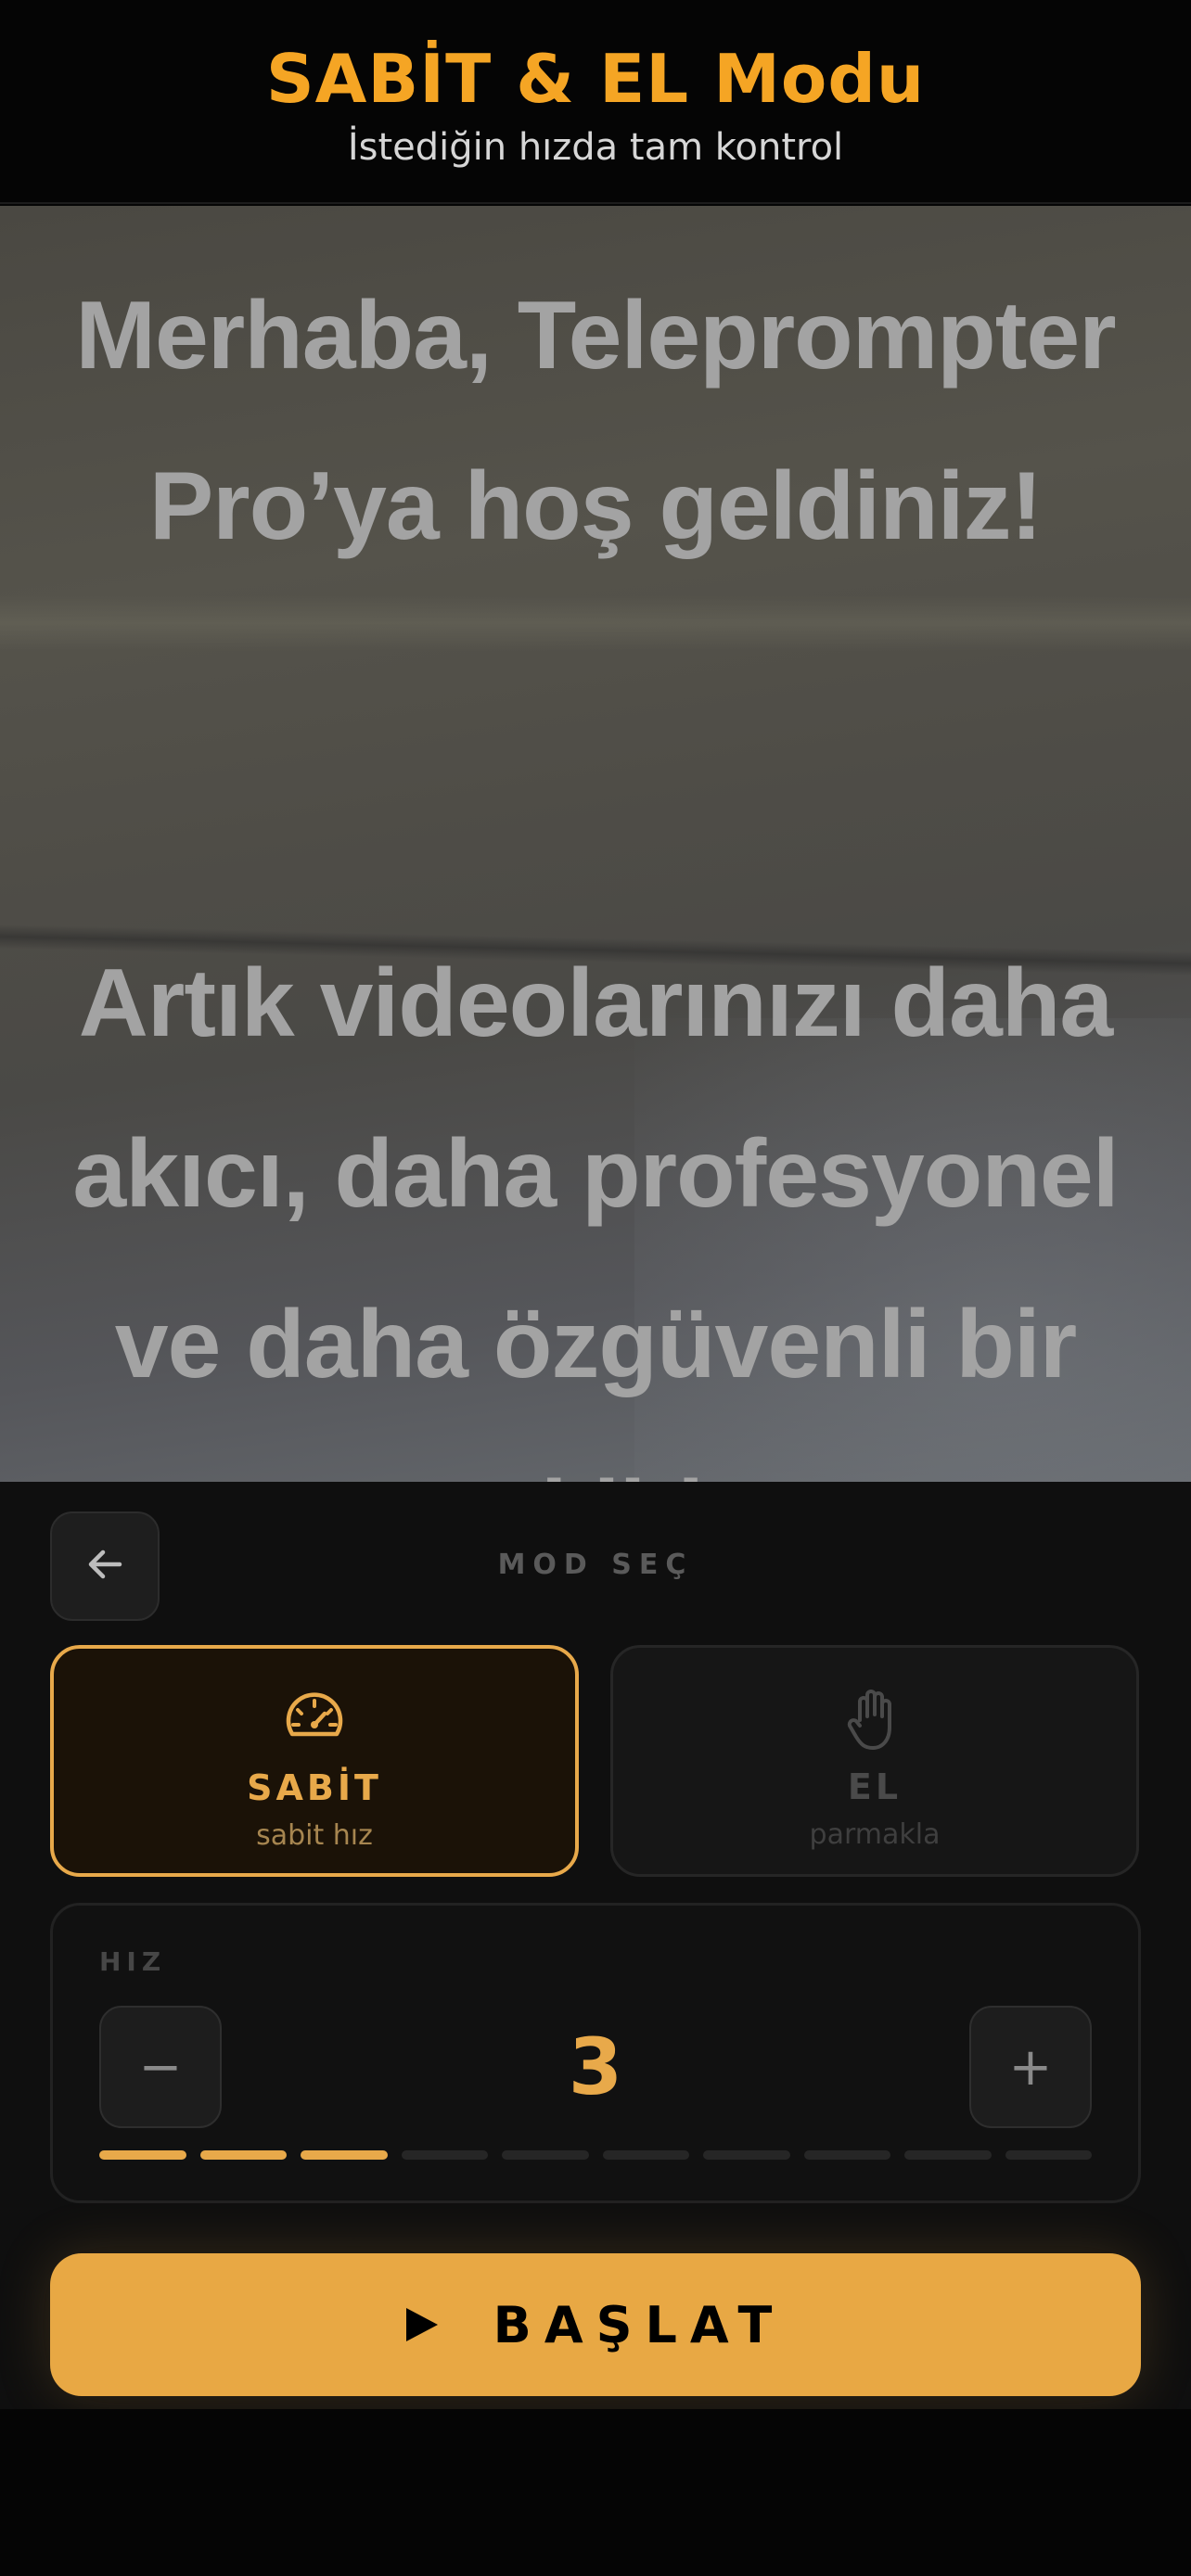  Describe the element at coordinates (595, 2492) in the screenshot. I see `bottom-safe-area` at that location.